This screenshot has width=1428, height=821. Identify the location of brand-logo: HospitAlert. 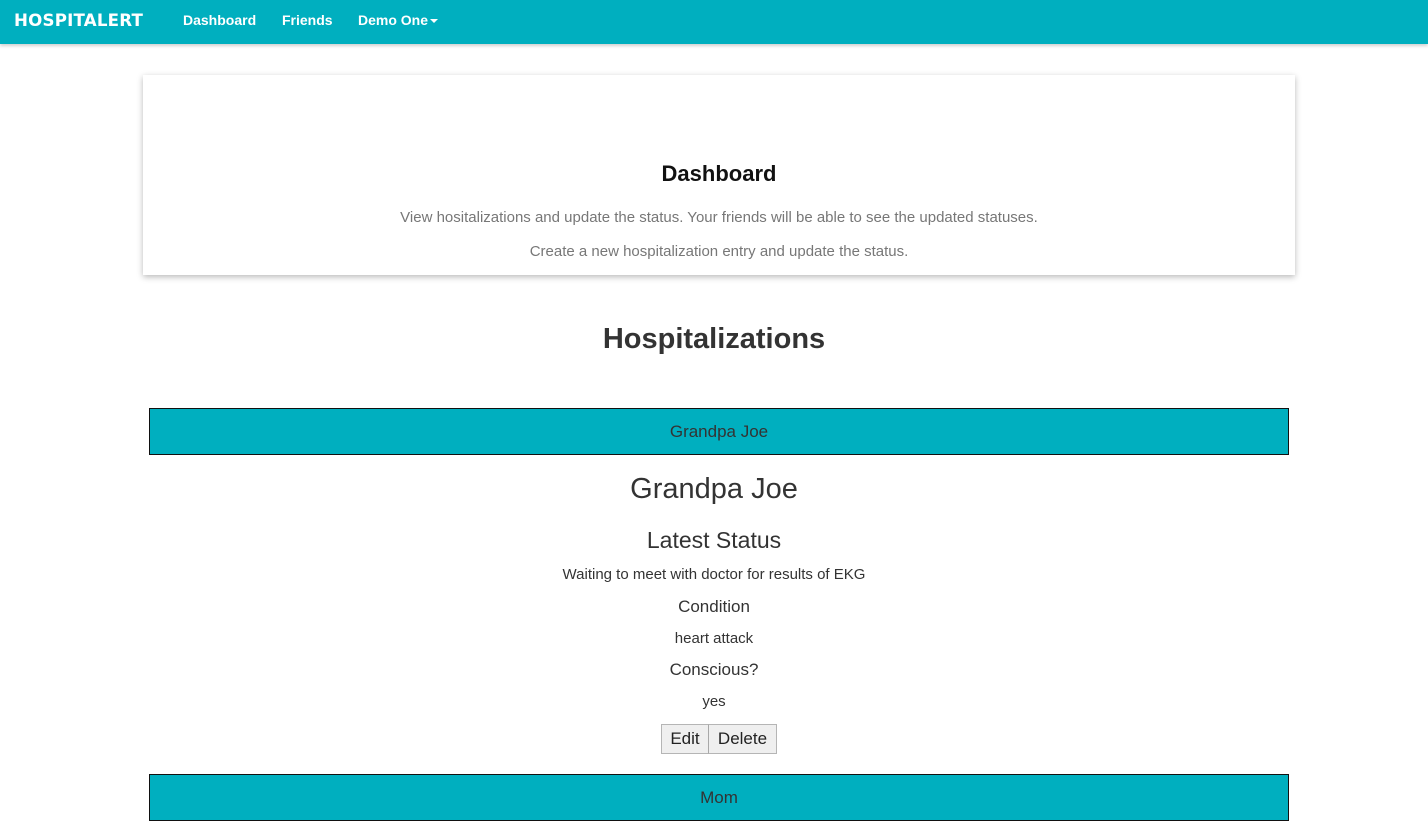
(78, 21).